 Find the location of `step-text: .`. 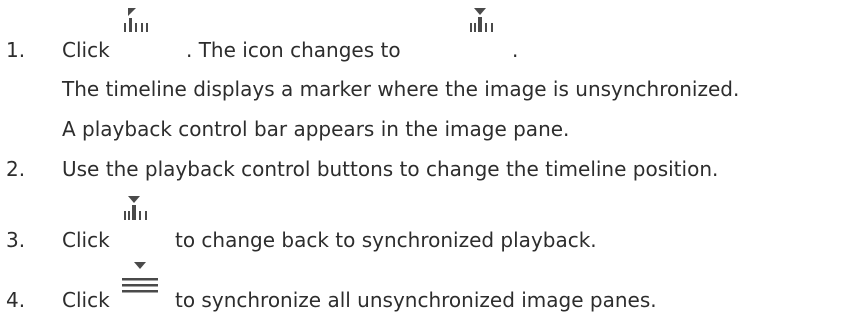

step-text: . is located at coordinates (515, 50).